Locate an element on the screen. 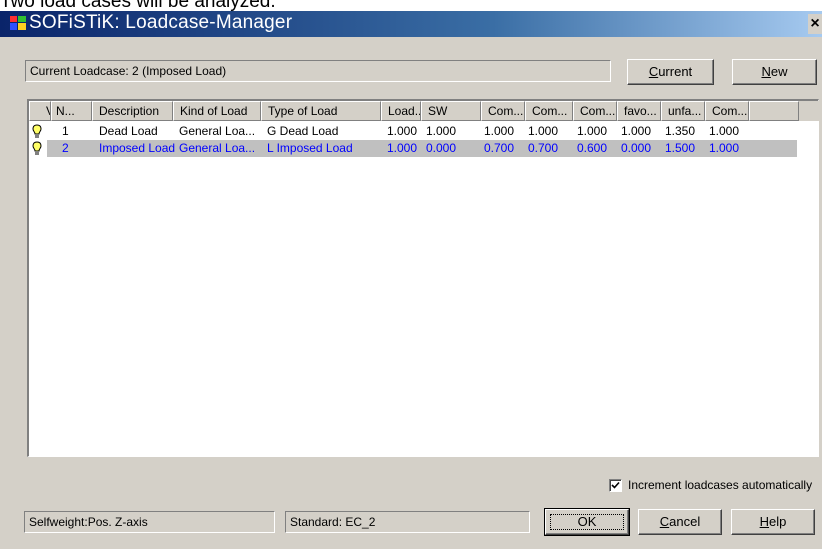 The image size is (822, 549). cell-sw: 0.000 is located at coordinates (441, 148).